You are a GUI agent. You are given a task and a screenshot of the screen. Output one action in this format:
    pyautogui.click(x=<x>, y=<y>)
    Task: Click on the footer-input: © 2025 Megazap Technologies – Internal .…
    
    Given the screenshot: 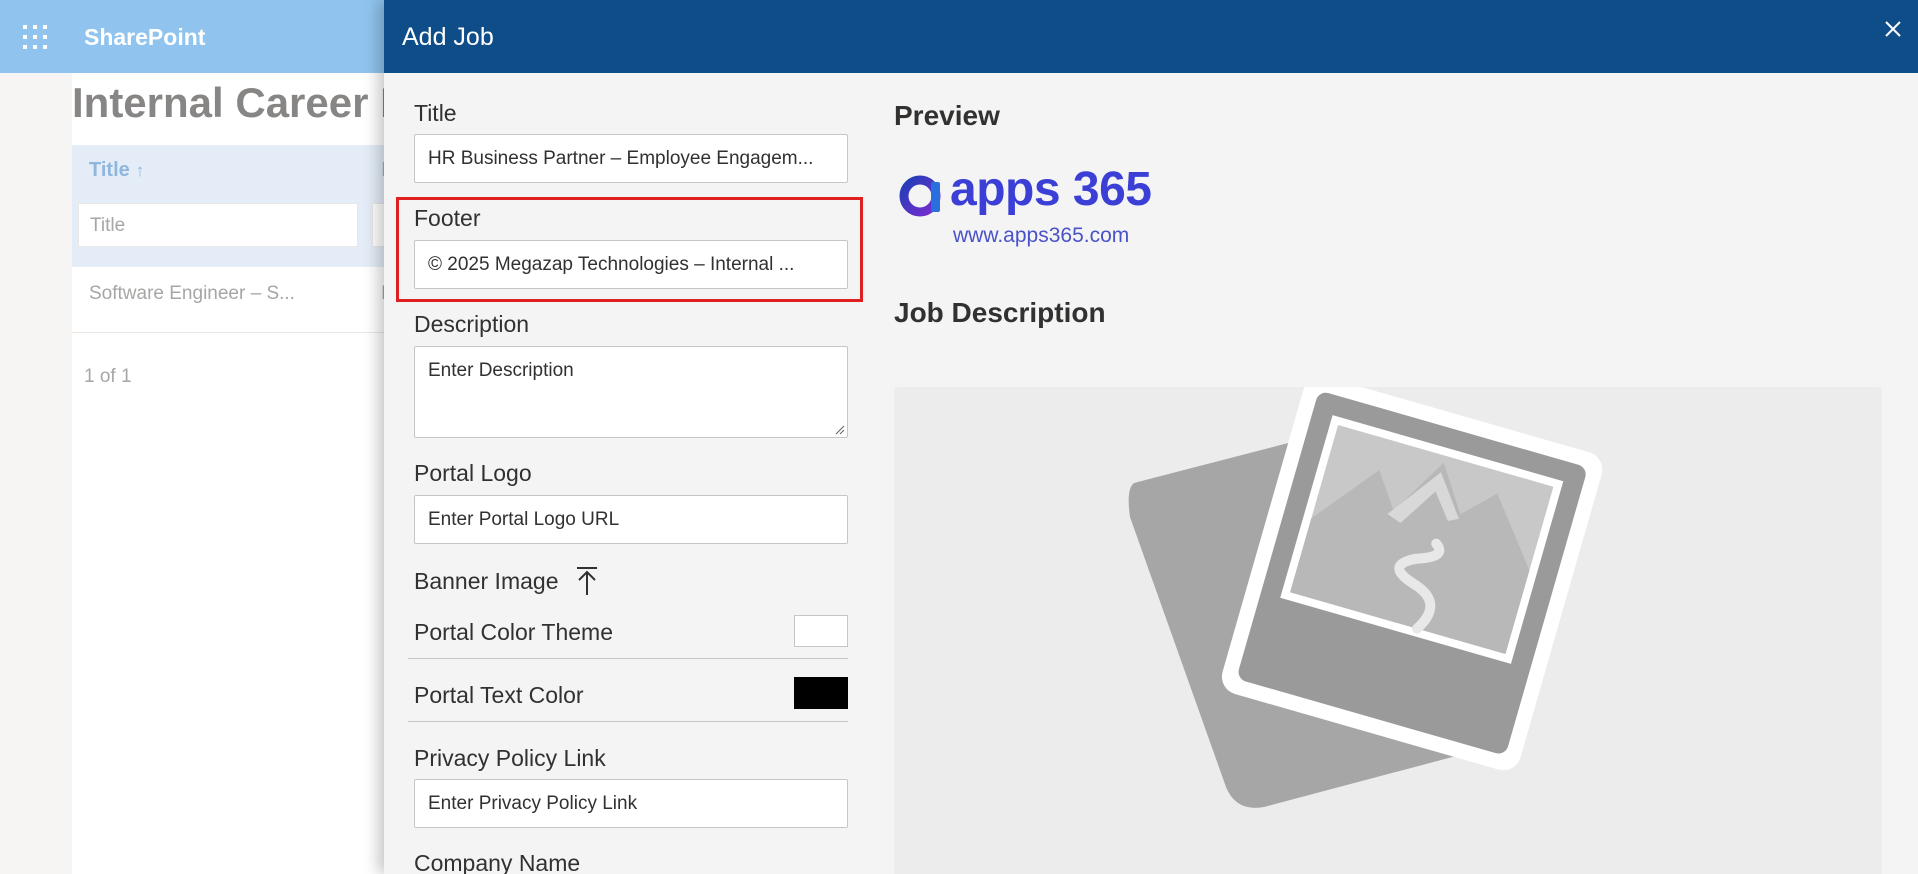 What is the action you would take?
    pyautogui.click(x=631, y=264)
    